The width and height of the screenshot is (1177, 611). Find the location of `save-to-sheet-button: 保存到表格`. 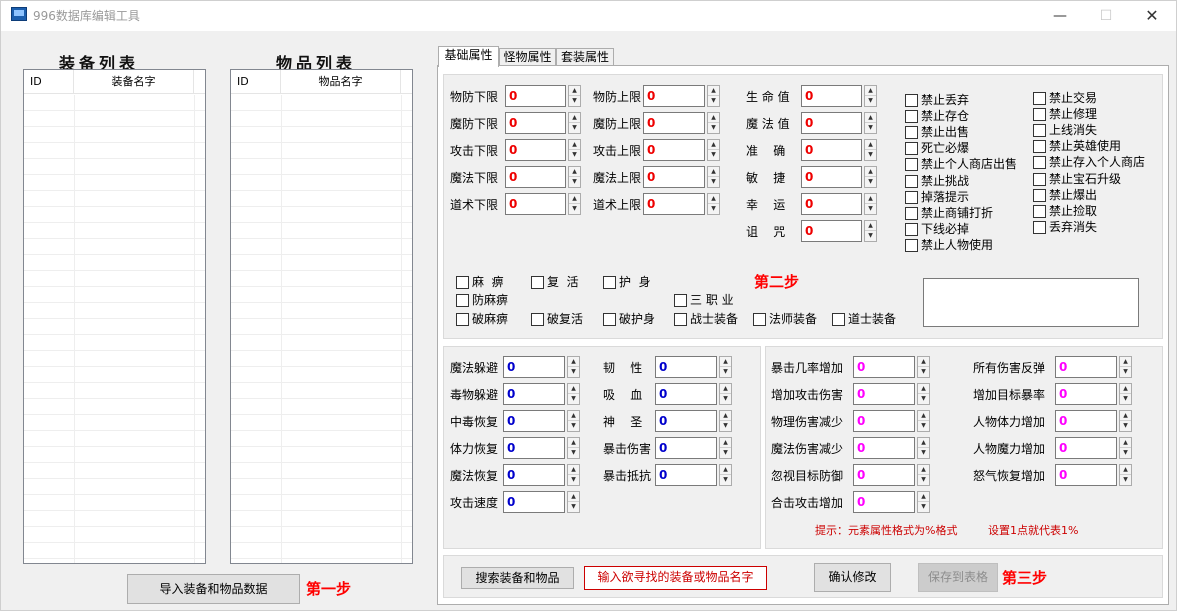

save-to-sheet-button: 保存到表格 is located at coordinates (958, 577).